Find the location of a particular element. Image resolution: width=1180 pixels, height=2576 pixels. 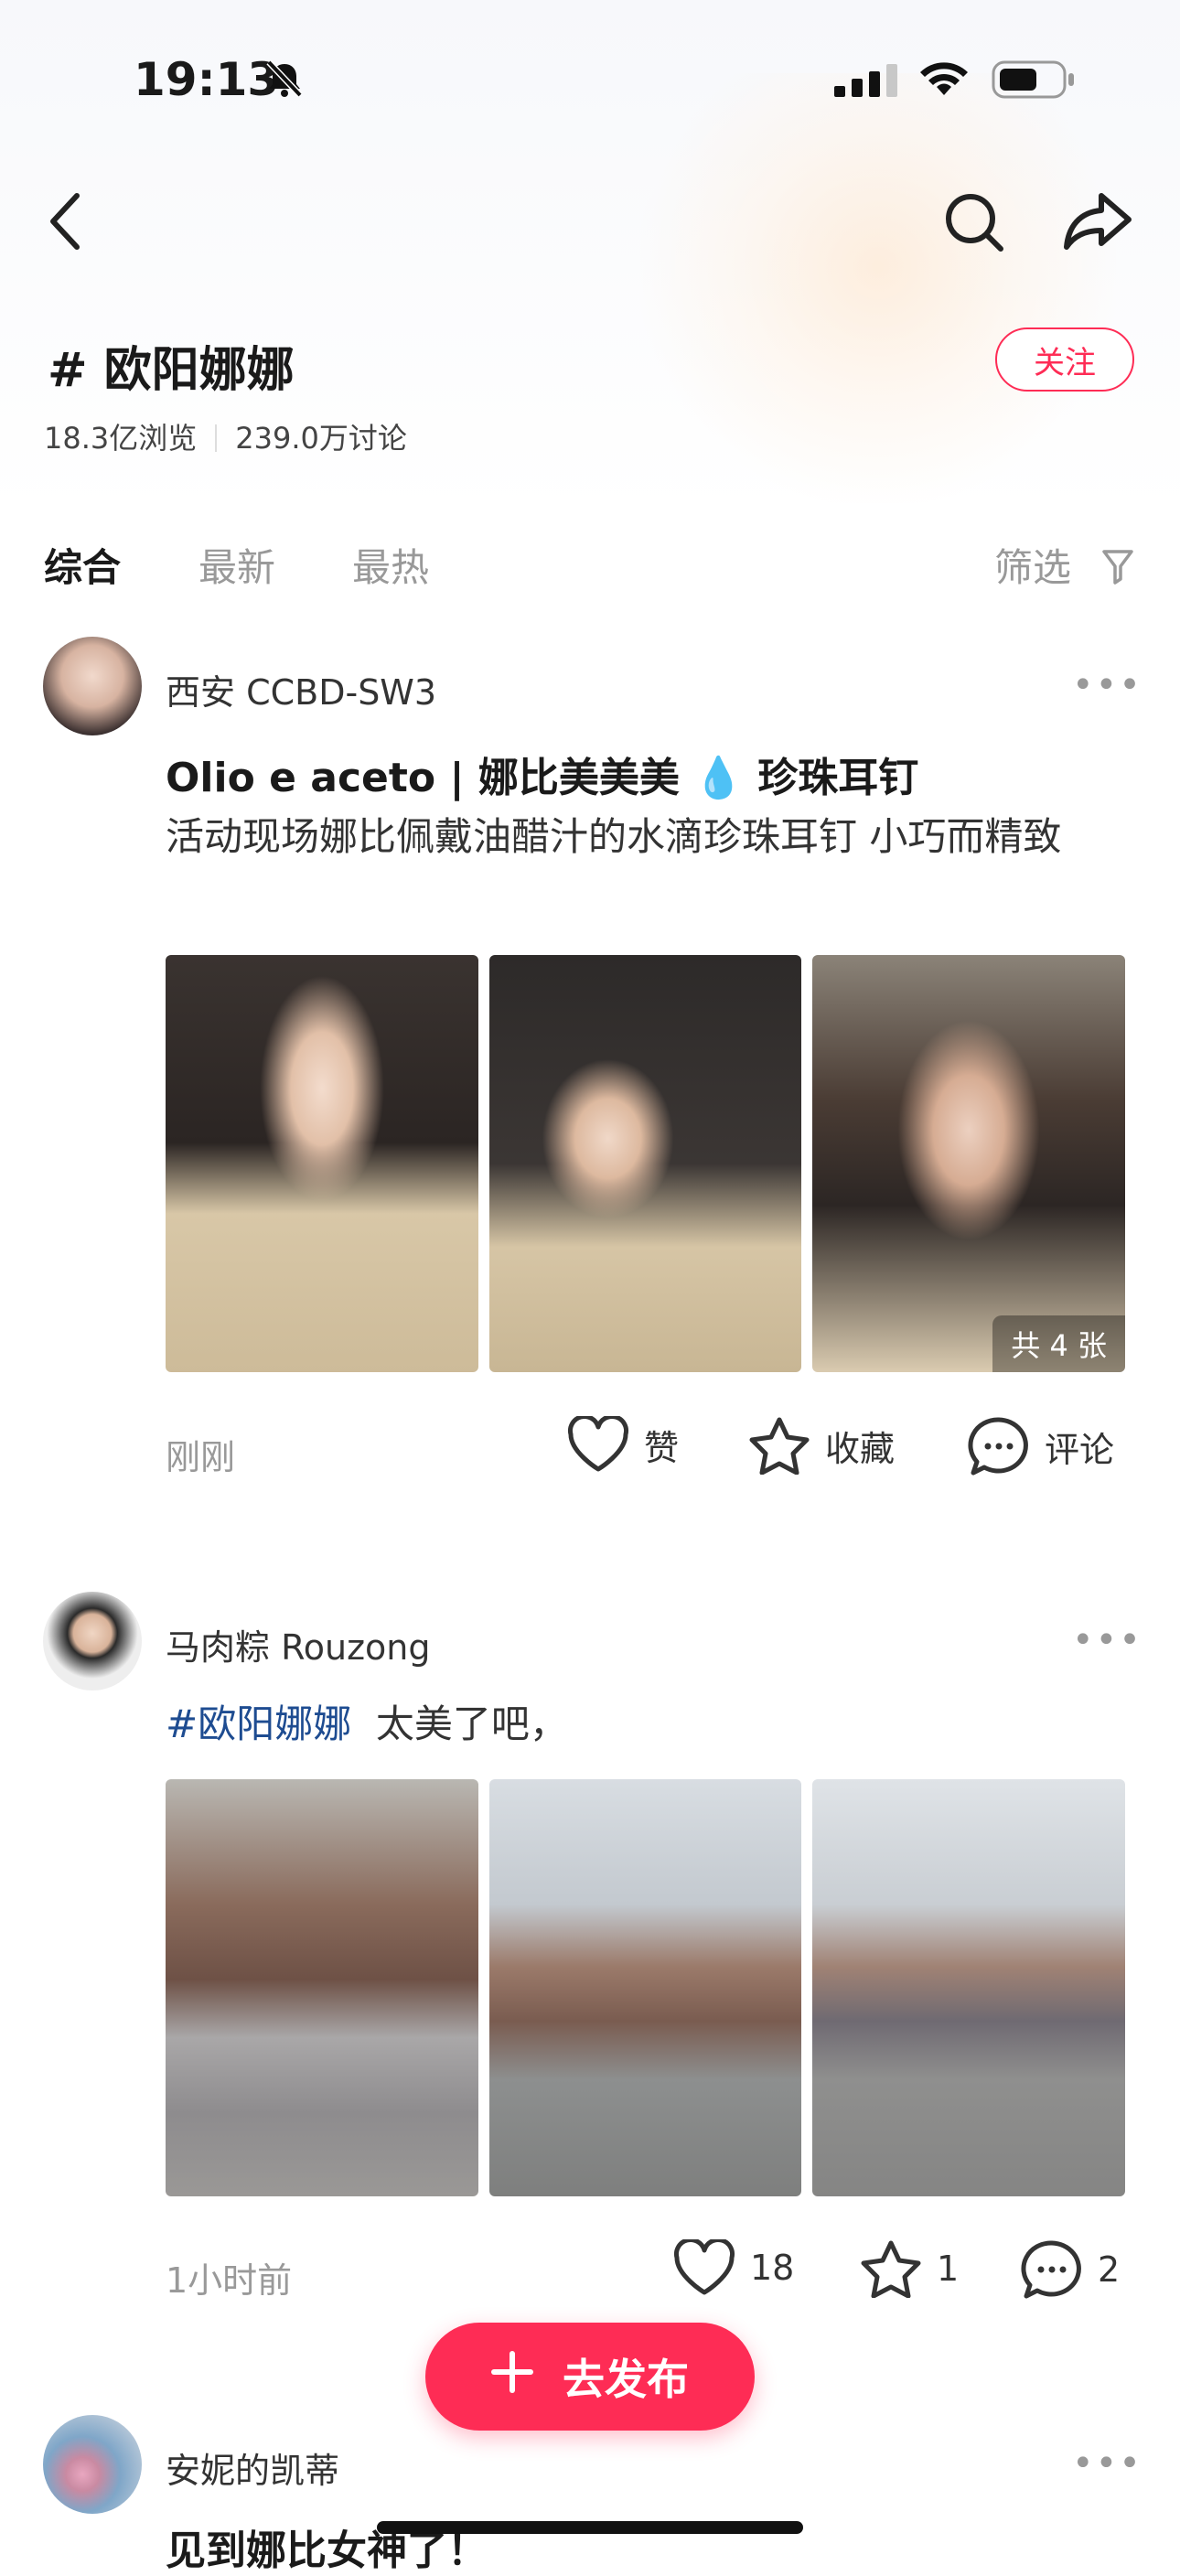

post-image-grid is located at coordinates (646, 1988).